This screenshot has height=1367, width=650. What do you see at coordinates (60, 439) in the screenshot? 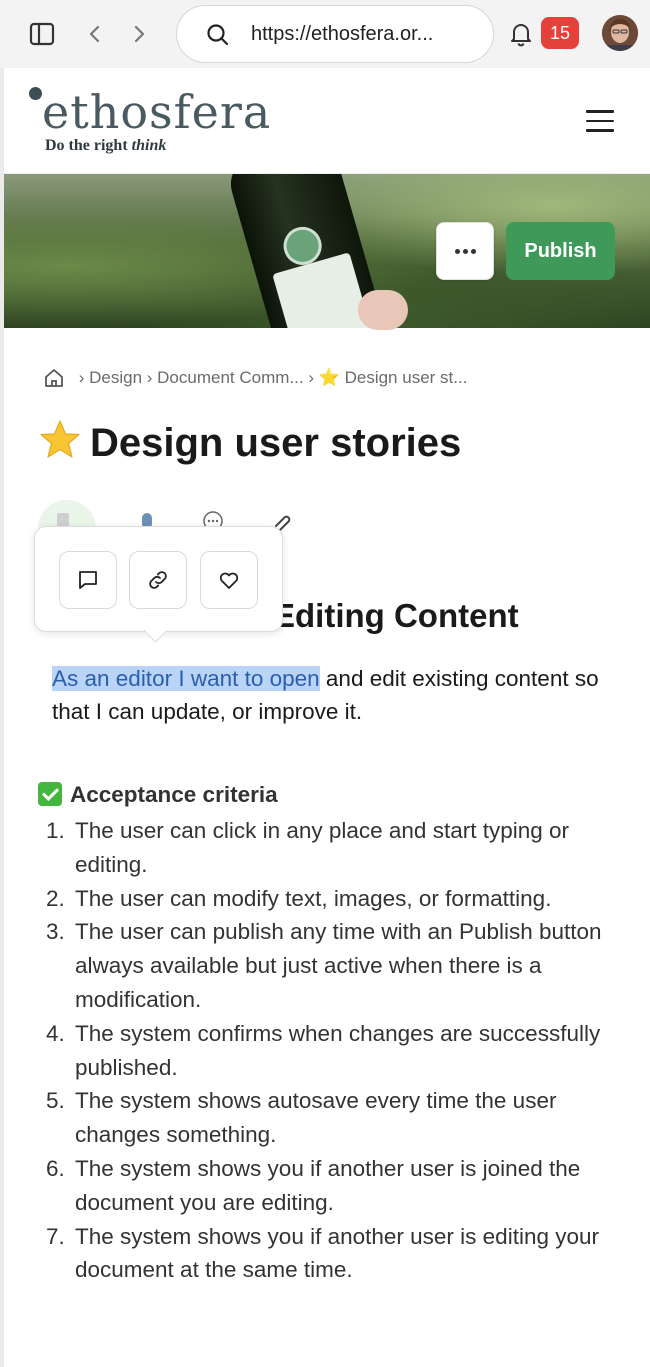
I see `star-icon` at bounding box center [60, 439].